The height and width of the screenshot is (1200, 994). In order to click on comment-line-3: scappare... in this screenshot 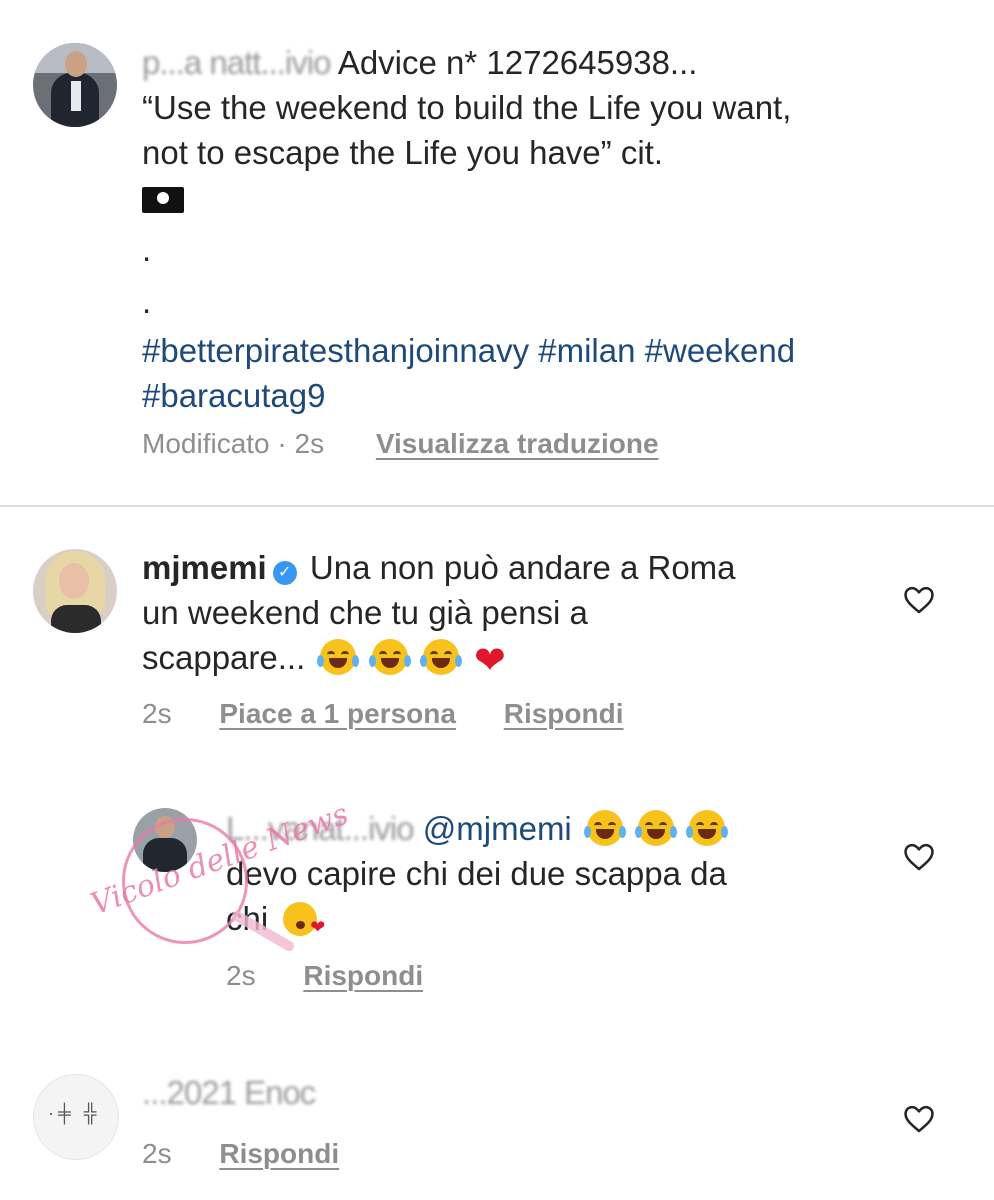, I will do `click(224, 657)`.